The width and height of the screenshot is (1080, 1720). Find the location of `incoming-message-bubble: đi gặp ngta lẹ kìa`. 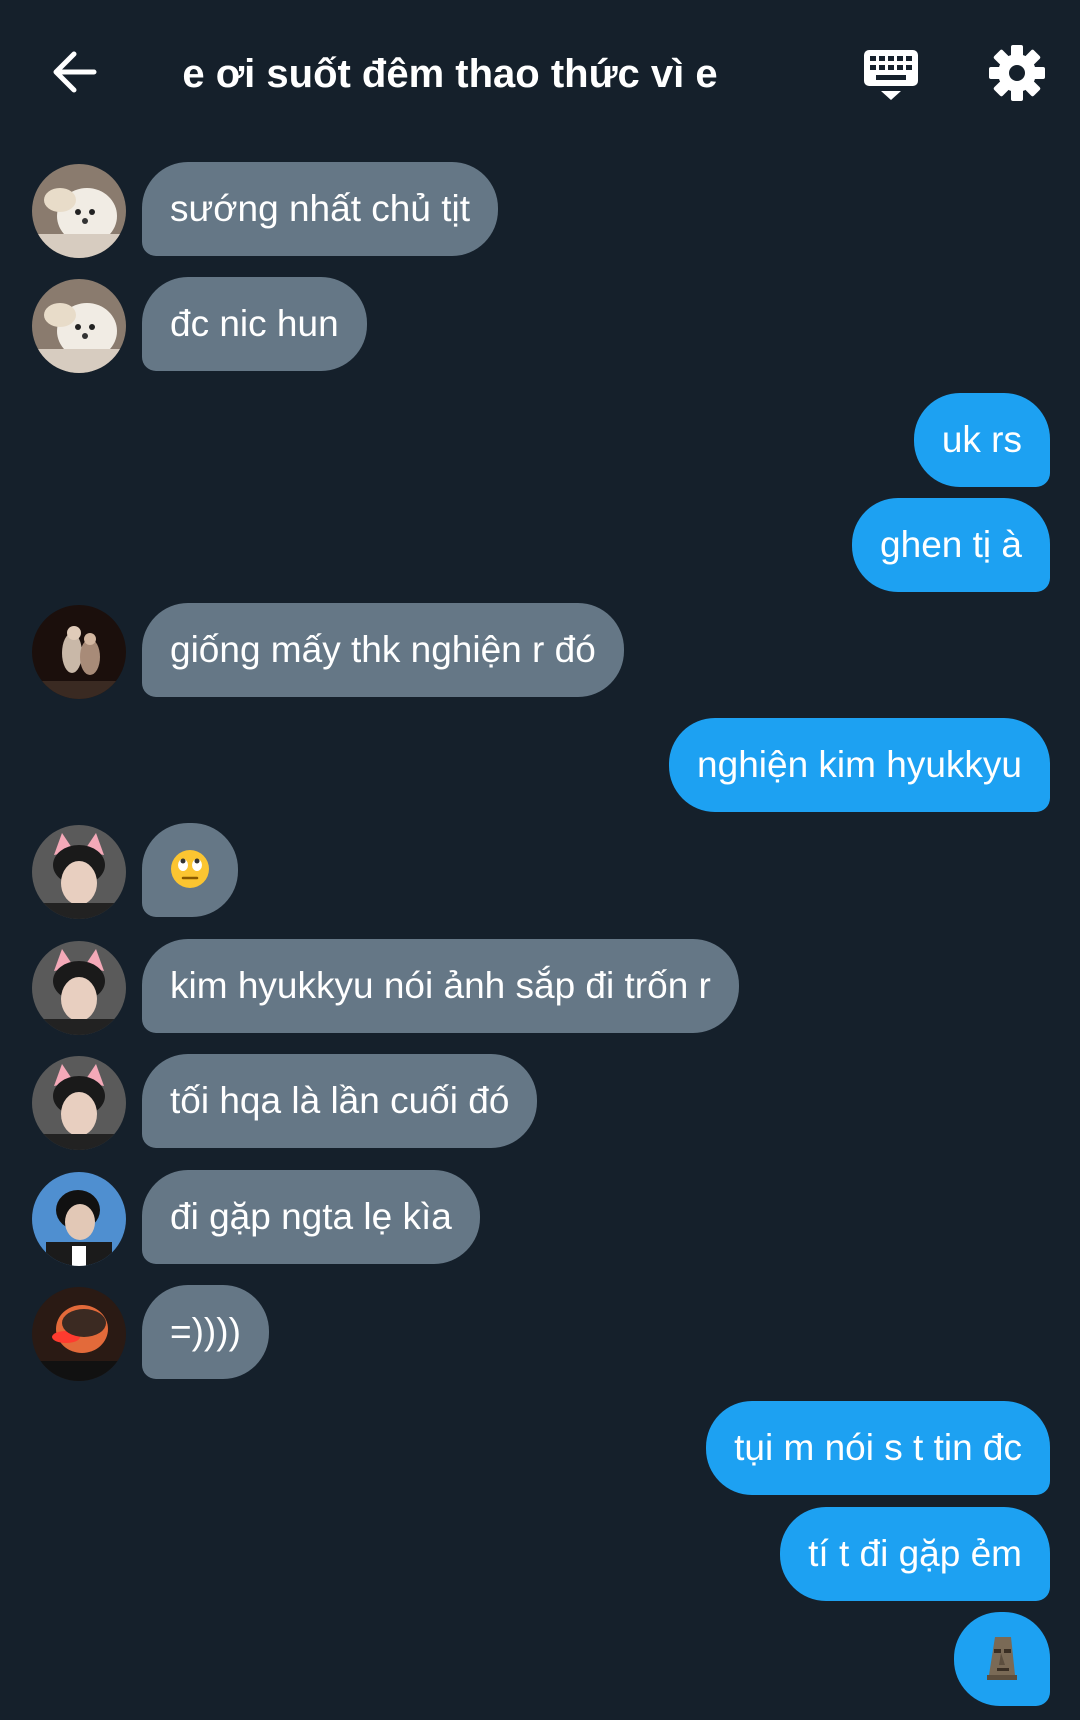

incoming-message-bubble: đi gặp ngta lẹ kìa is located at coordinates (311, 1217).